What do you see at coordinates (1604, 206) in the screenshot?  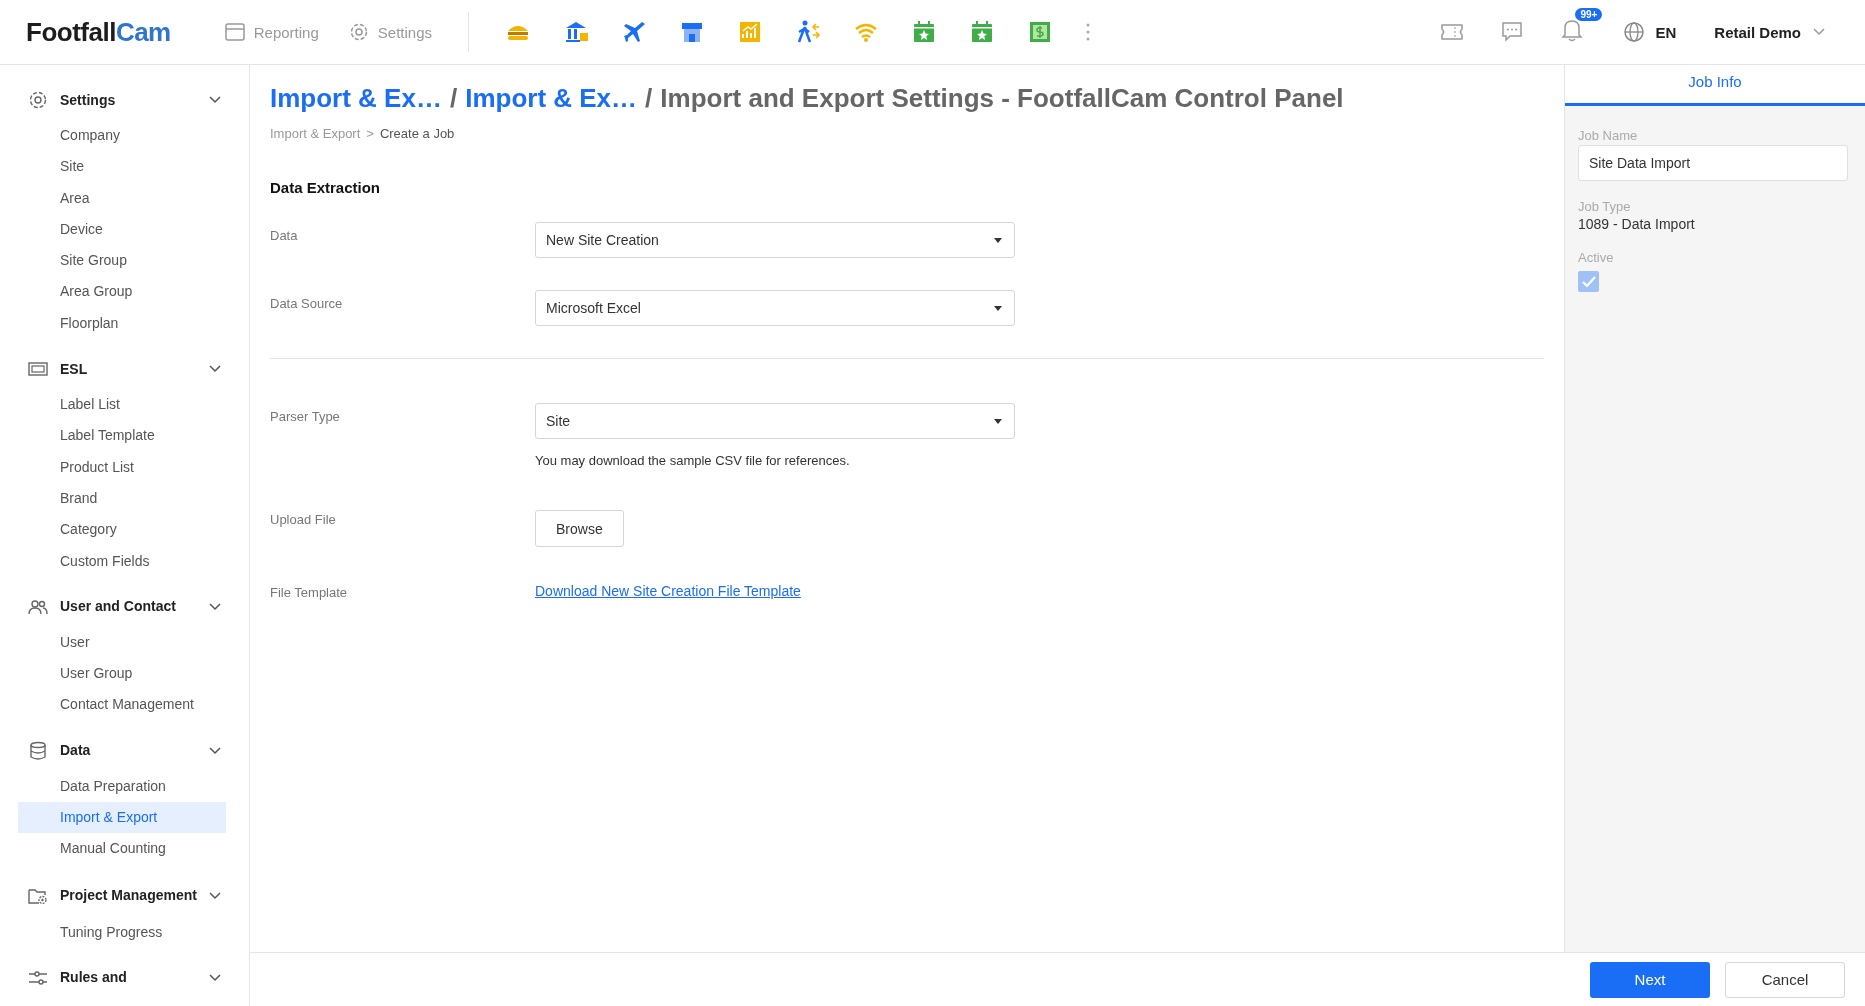 I see `field-label: Job Type` at bounding box center [1604, 206].